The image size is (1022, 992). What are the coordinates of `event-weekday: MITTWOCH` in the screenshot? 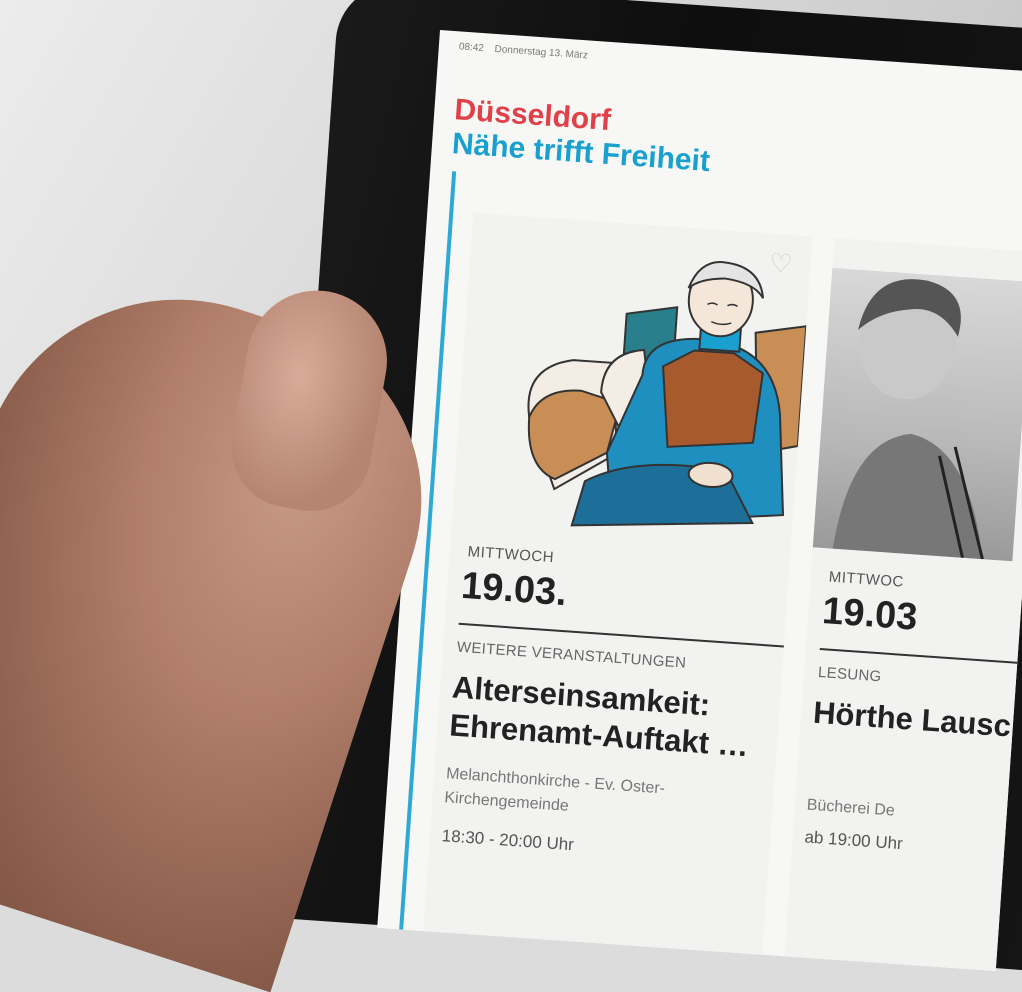 It's located at (511, 555).